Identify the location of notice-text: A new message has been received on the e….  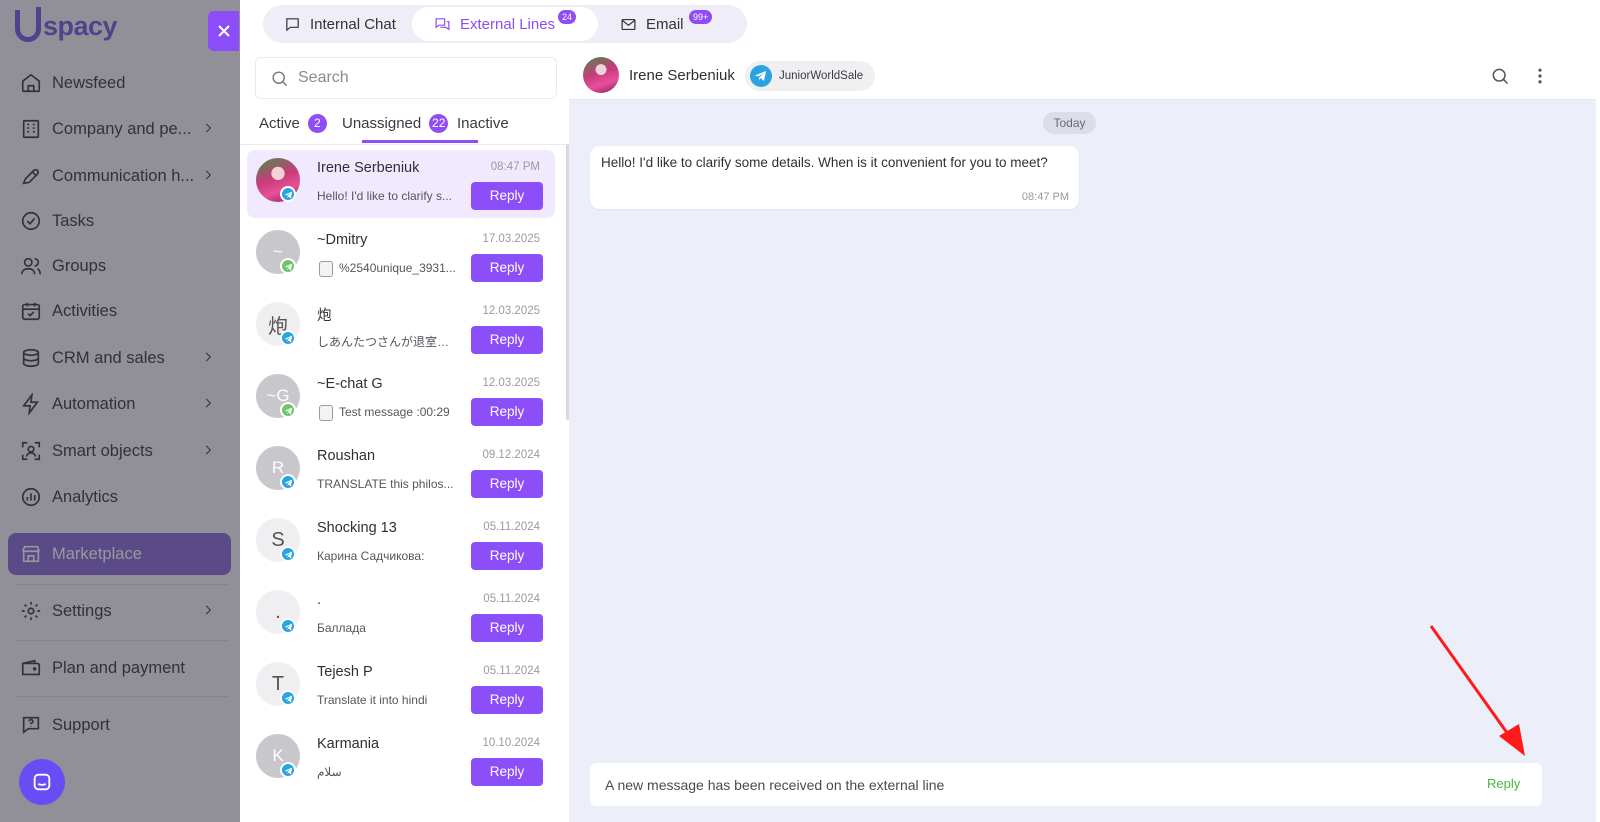
(775, 785).